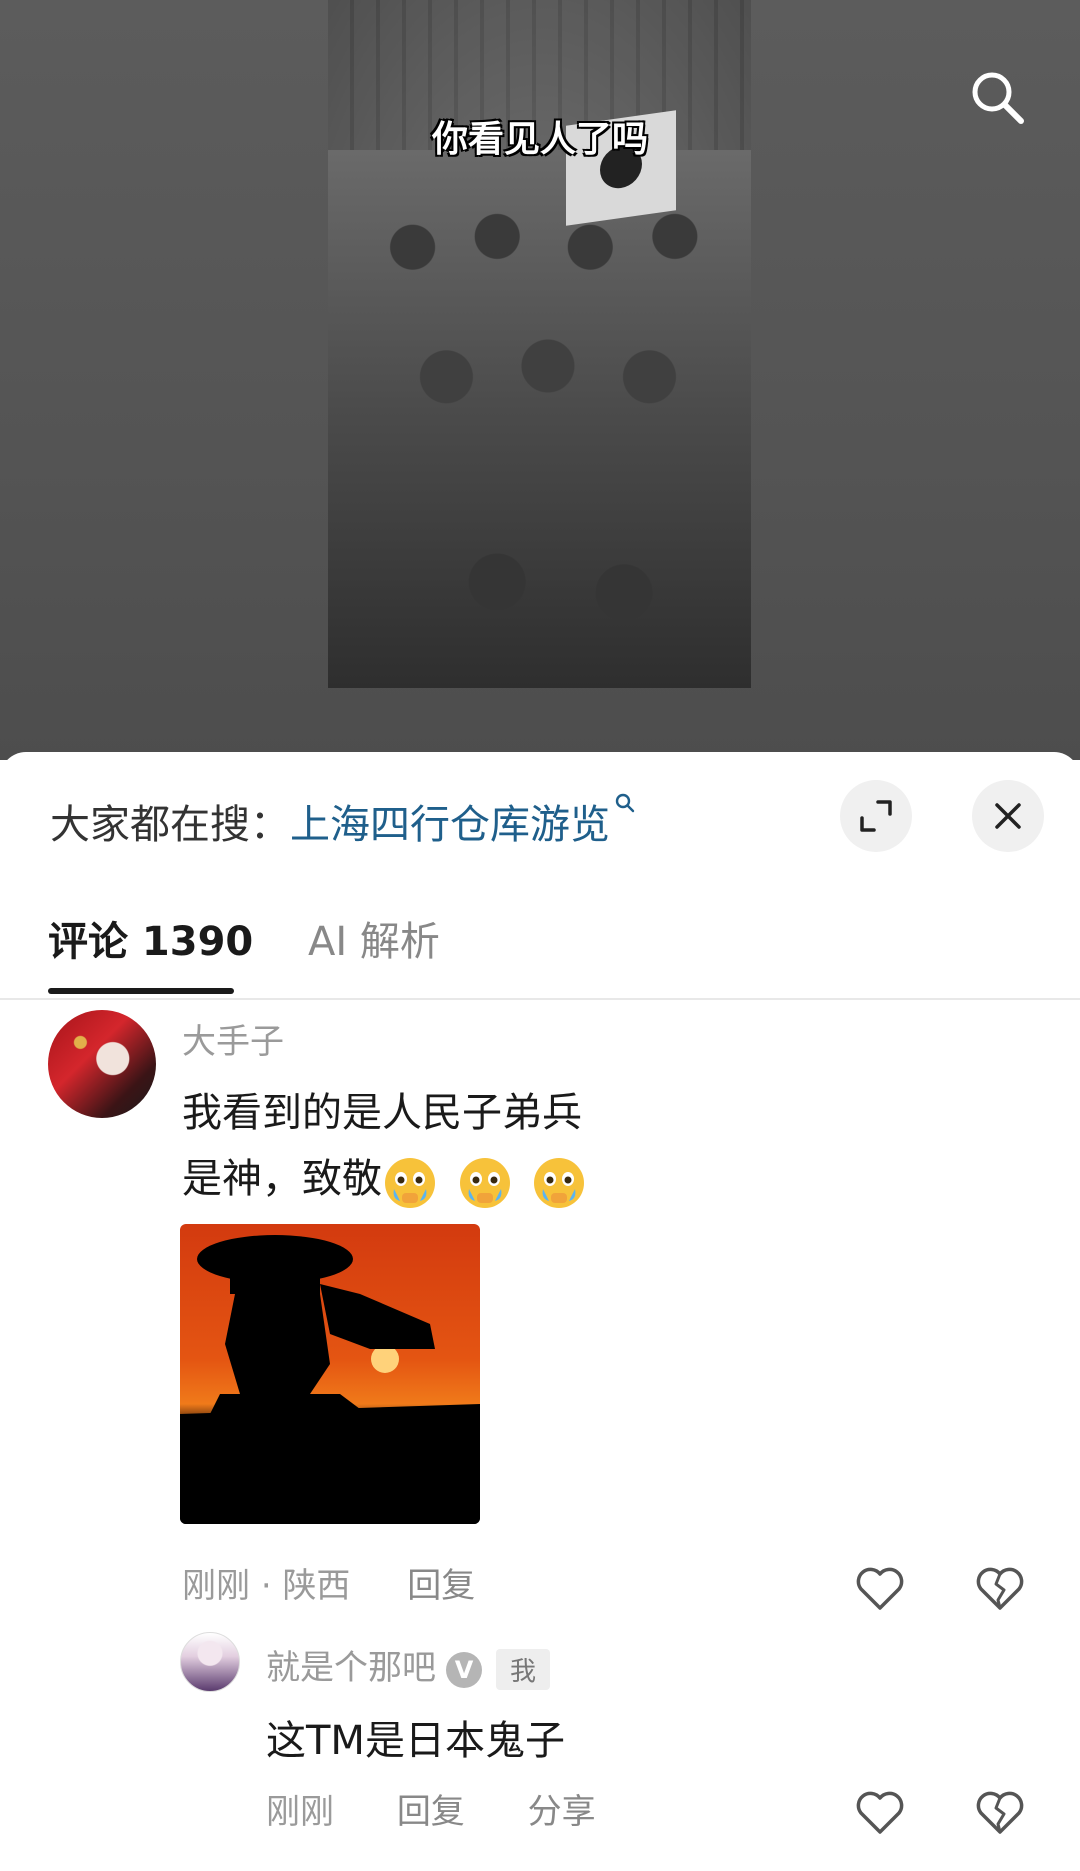 This screenshot has height=1871, width=1080. I want to click on expand-button, so click(876, 816).